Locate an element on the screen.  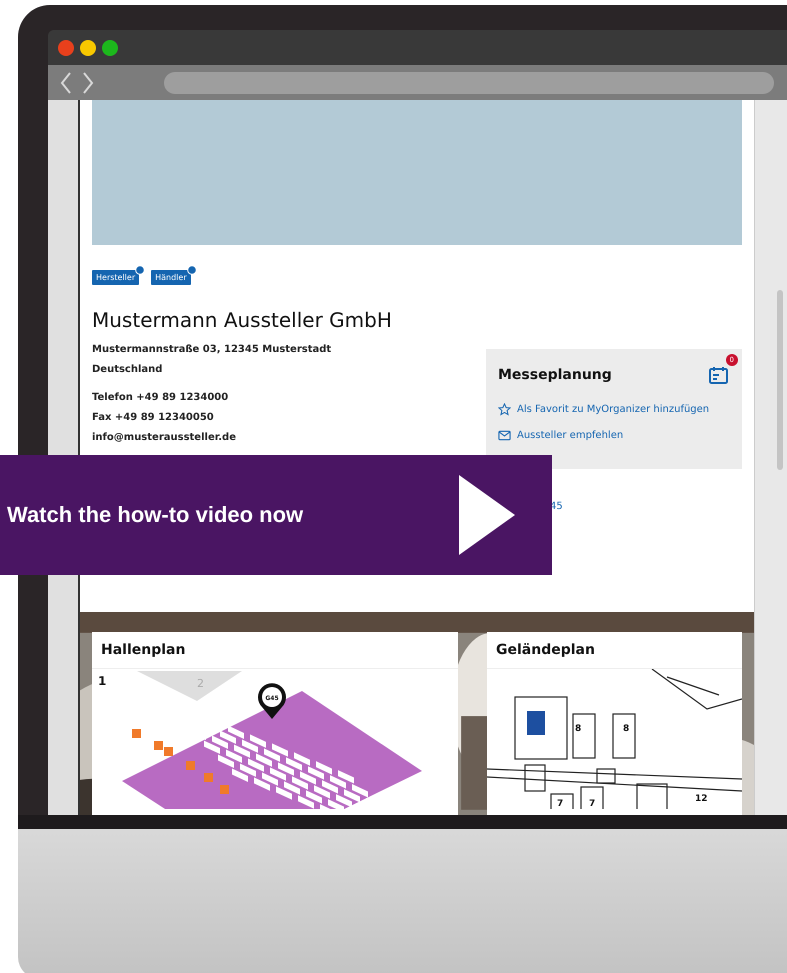
contact-line: Telefon +49 89 1234000 is located at coordinates (161, 398).